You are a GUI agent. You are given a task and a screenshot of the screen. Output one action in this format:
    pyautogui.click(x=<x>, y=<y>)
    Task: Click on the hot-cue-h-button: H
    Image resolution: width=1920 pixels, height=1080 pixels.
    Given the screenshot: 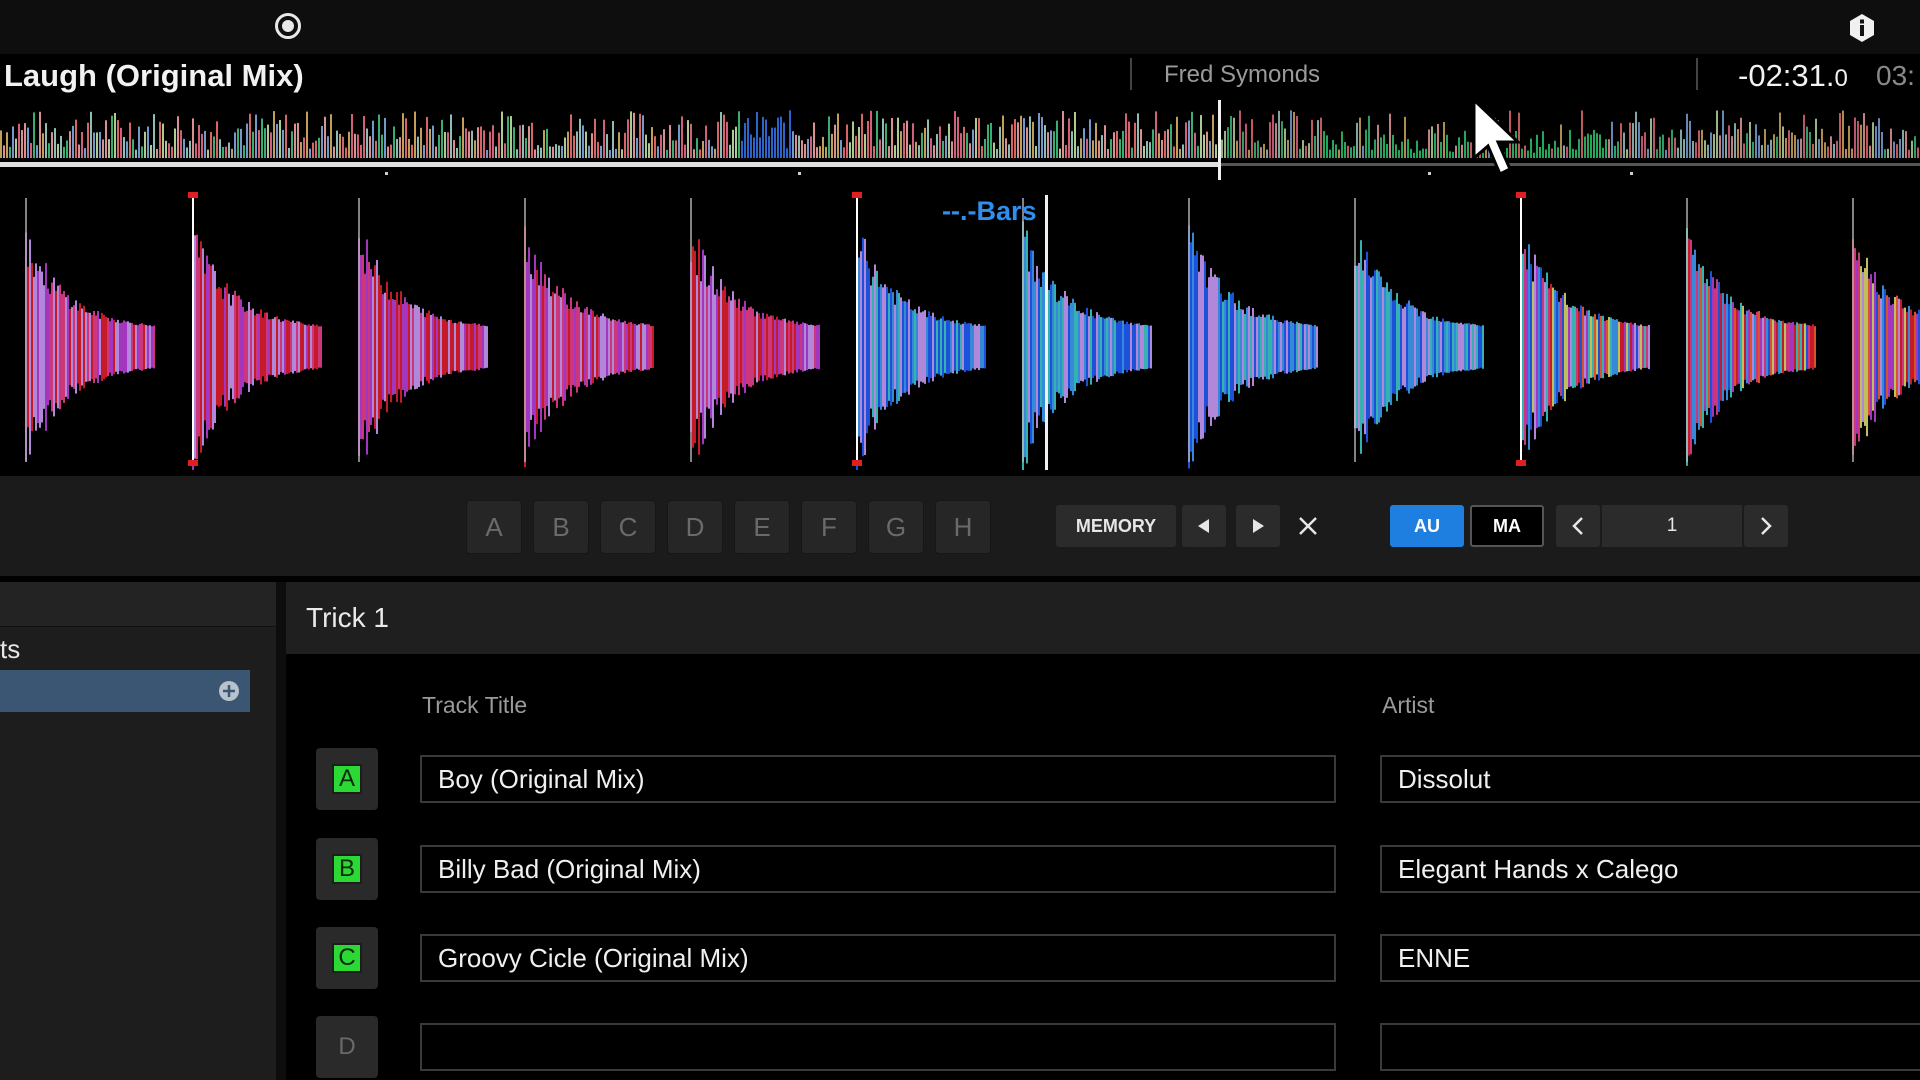 What is the action you would take?
    pyautogui.click(x=963, y=527)
    